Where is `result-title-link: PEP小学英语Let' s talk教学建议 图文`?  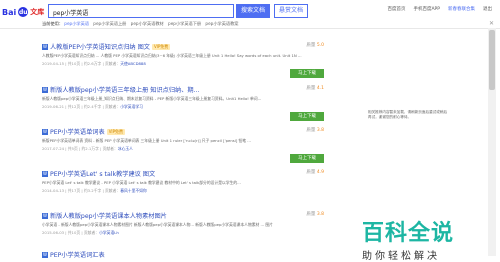
result-title-link: PEP小学英语Let' s talk教学建议 图文 is located at coordinates (102, 173).